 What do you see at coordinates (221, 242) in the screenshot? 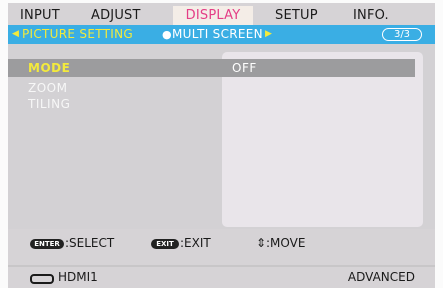
I see `help-bar: ENTER :SELECT EXIT :EXIT ⇕ :MOVE` at bounding box center [221, 242].